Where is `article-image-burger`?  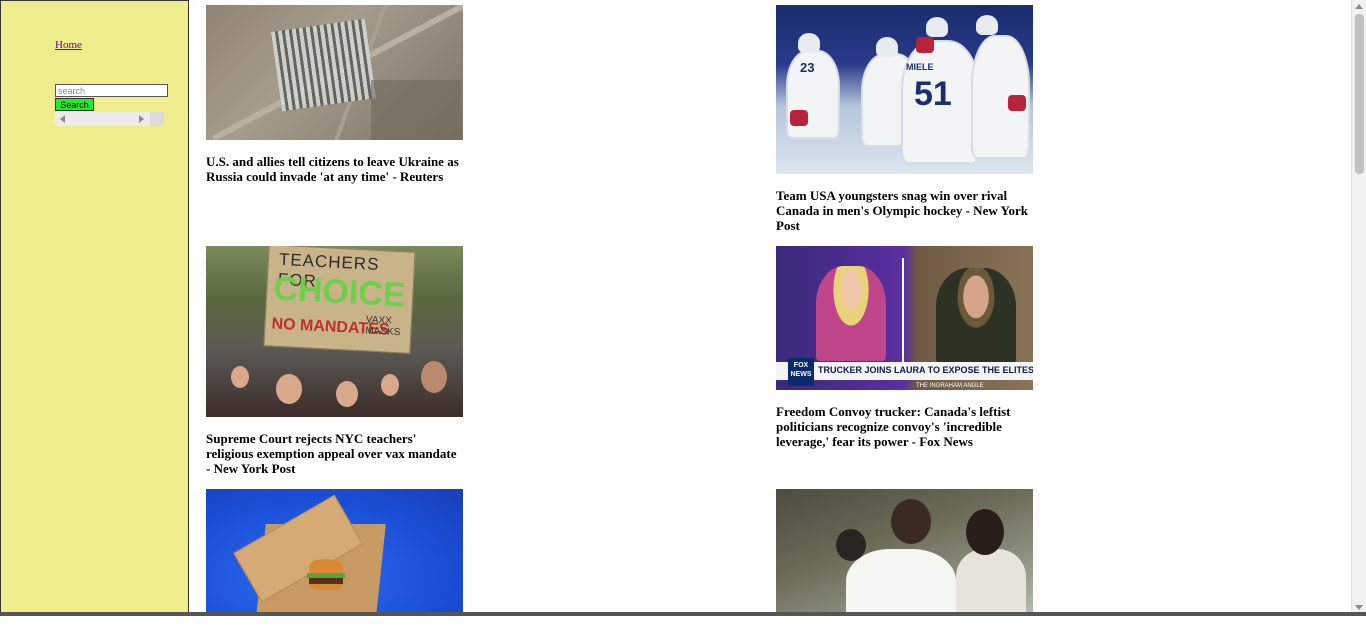
article-image-burger is located at coordinates (334, 552).